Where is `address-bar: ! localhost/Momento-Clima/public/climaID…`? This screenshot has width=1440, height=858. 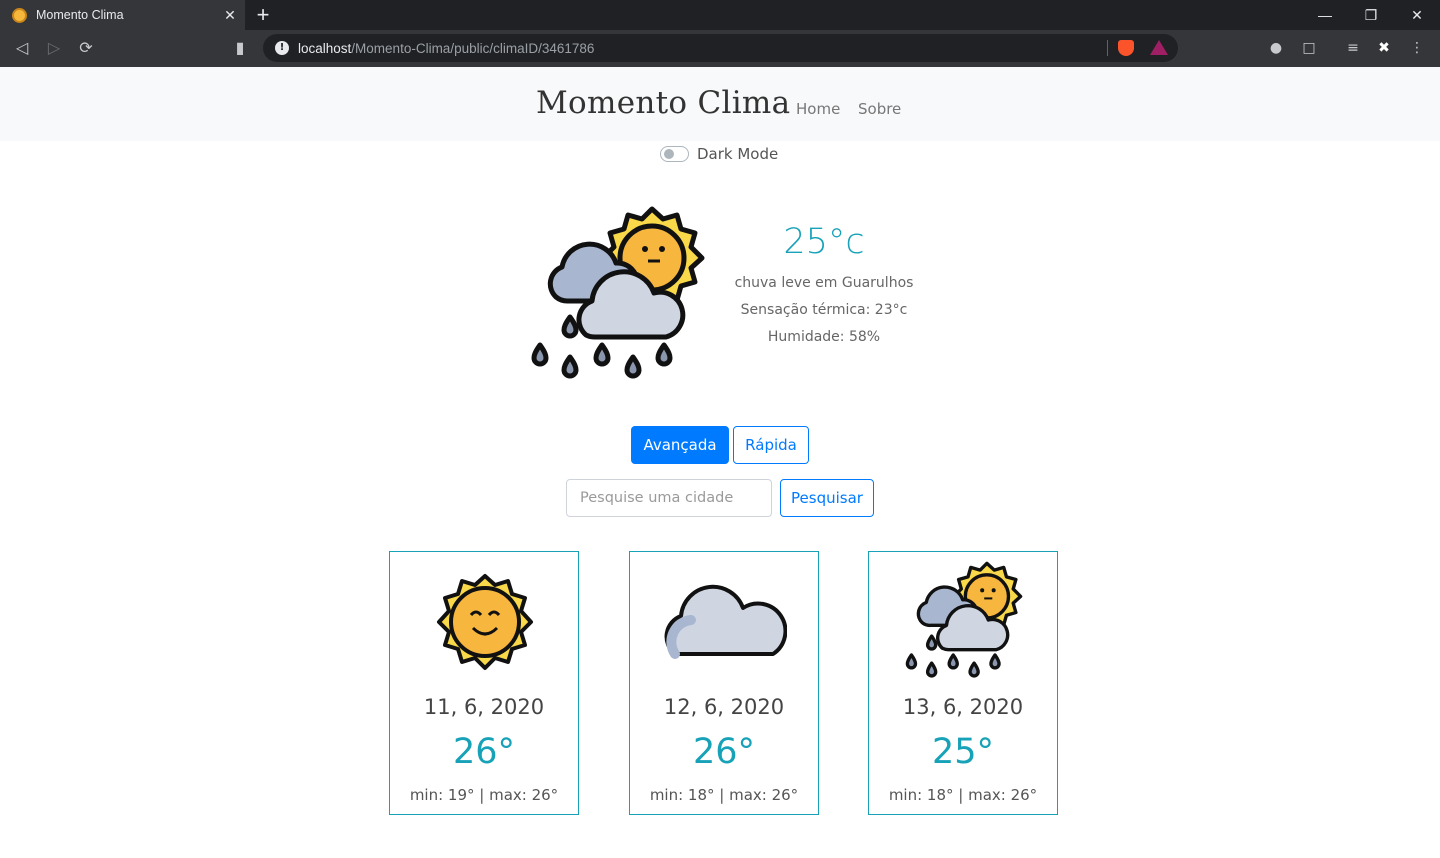
address-bar: ! localhost/Momento-Clima/public/climaID… is located at coordinates (720, 48).